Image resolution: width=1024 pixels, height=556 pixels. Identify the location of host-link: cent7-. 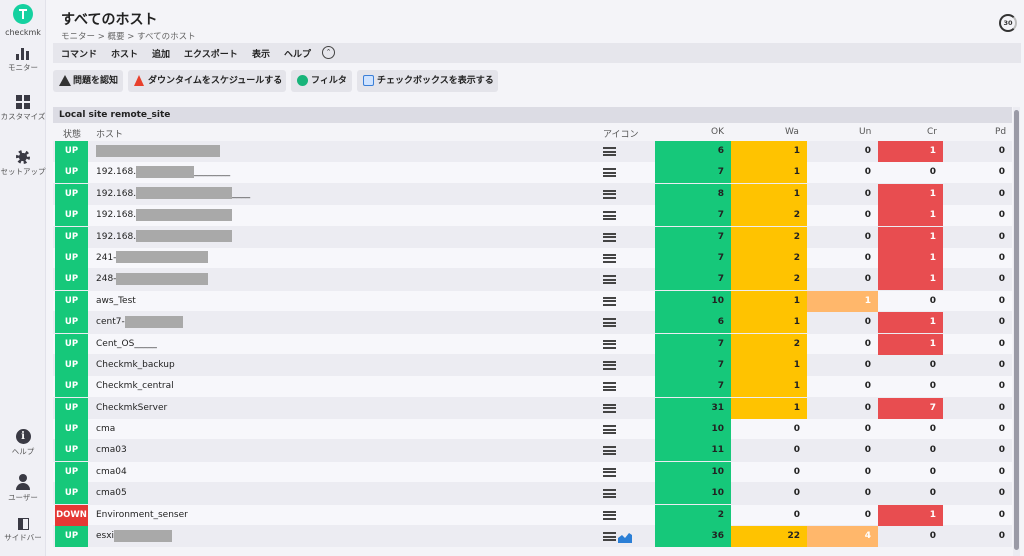
(139, 322).